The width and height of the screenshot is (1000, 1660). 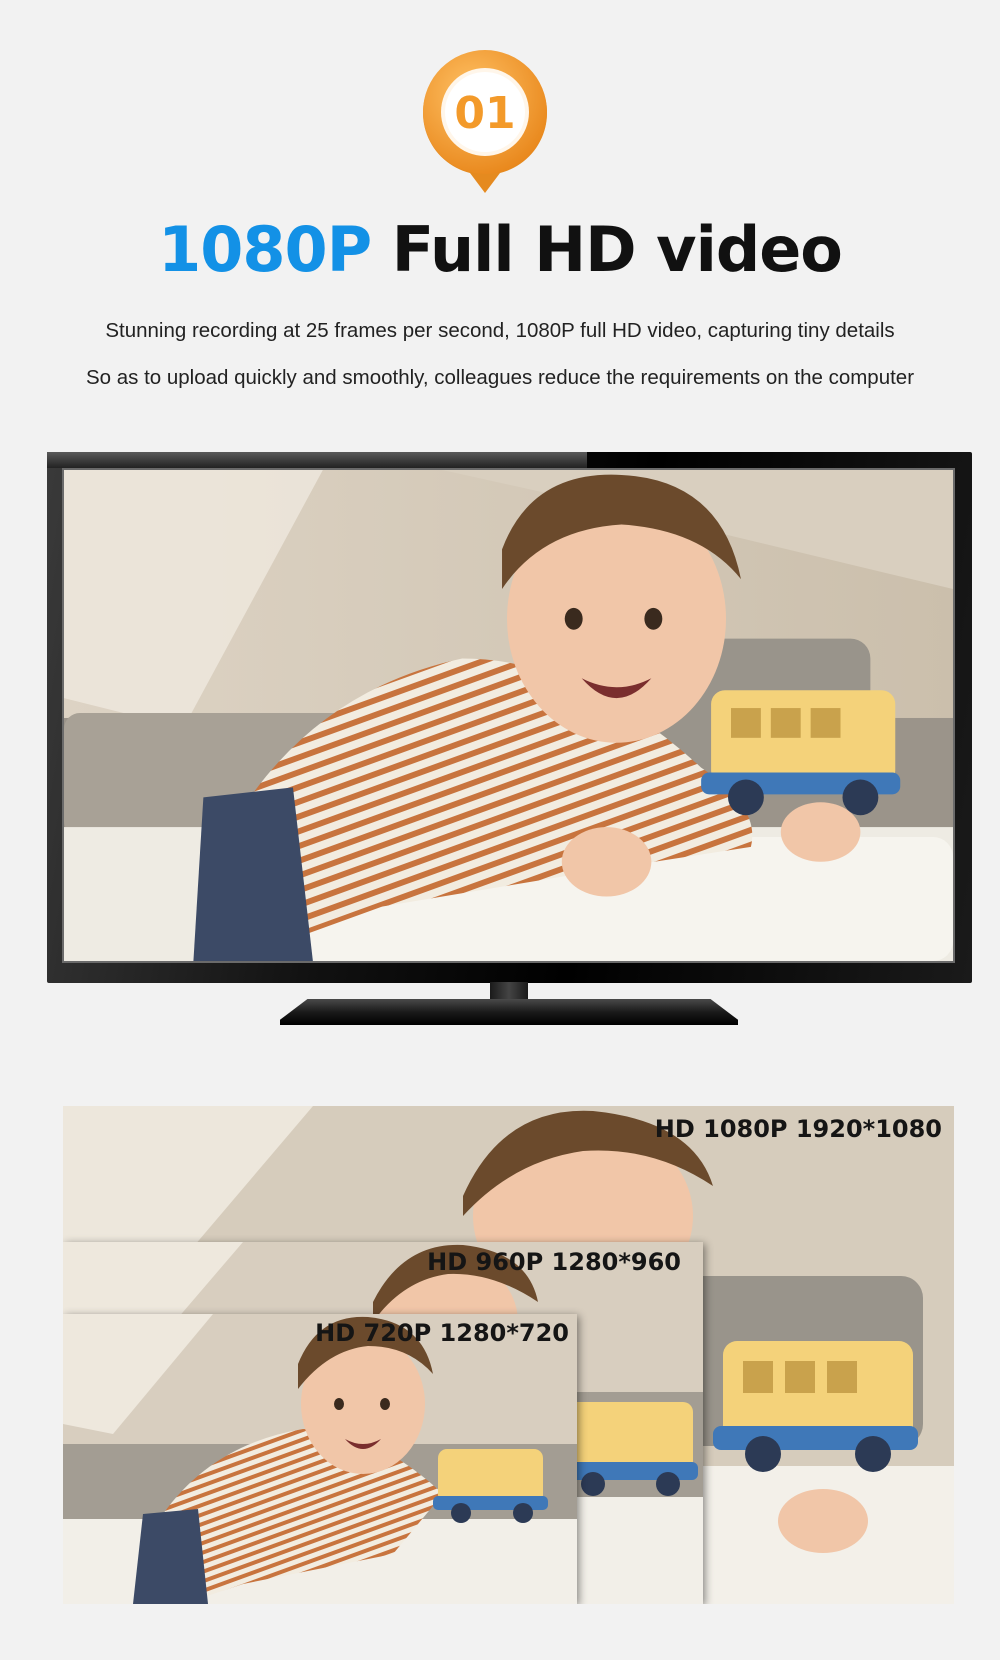 I want to click on number-badge: 01, so click(x=485, y=123).